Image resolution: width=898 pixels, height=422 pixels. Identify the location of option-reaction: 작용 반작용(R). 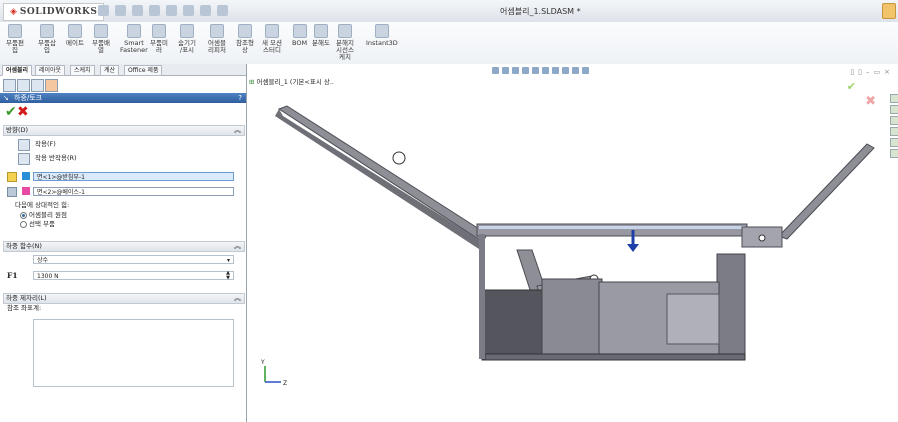
(56, 158).